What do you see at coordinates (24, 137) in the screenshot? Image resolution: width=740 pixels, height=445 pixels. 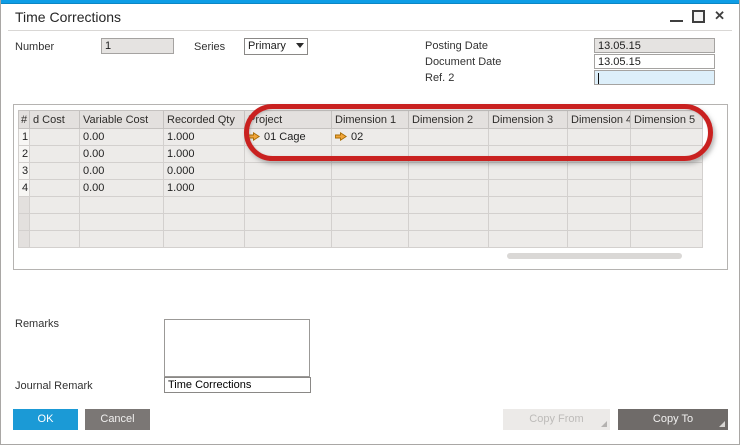 I see `row-number-cell: 1` at bounding box center [24, 137].